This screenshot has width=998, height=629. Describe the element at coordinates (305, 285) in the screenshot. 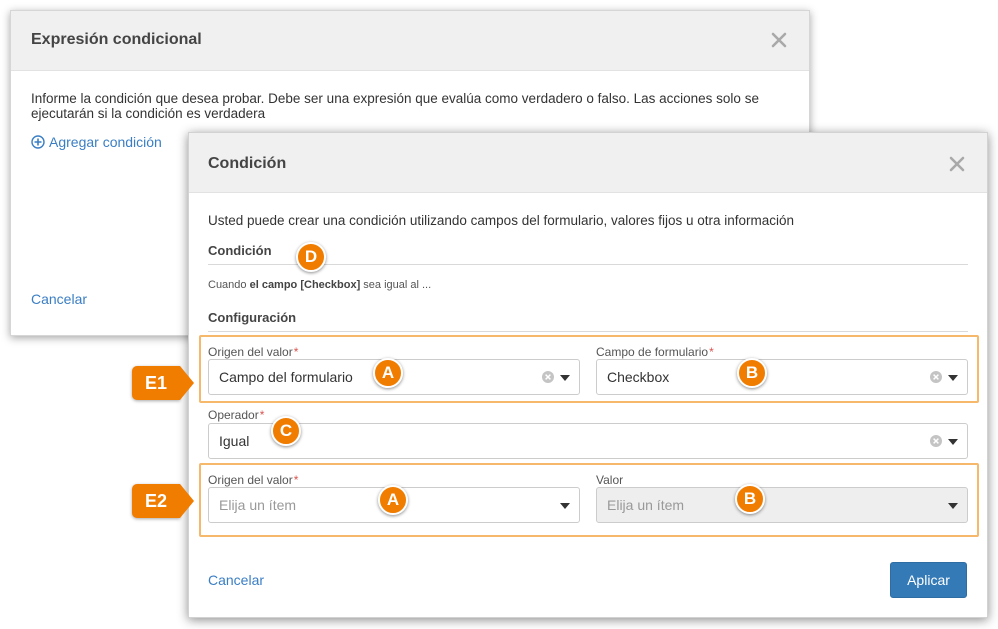

I see `condition-field: el campo [Checkbox]` at that location.